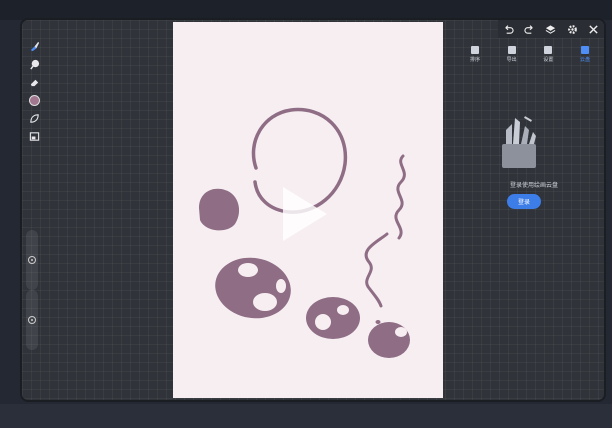 This screenshot has height=428, width=612. What do you see at coordinates (511, 50) in the screenshot?
I see `export-icon` at bounding box center [511, 50].